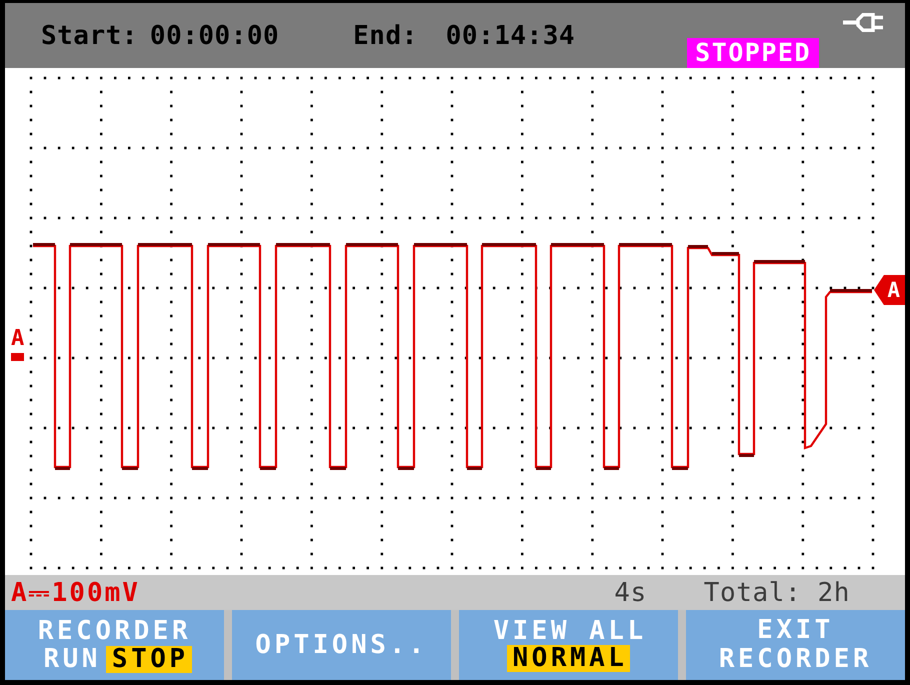  What do you see at coordinates (568, 658) in the screenshot?
I see `mode-option: NORMAL` at bounding box center [568, 658].